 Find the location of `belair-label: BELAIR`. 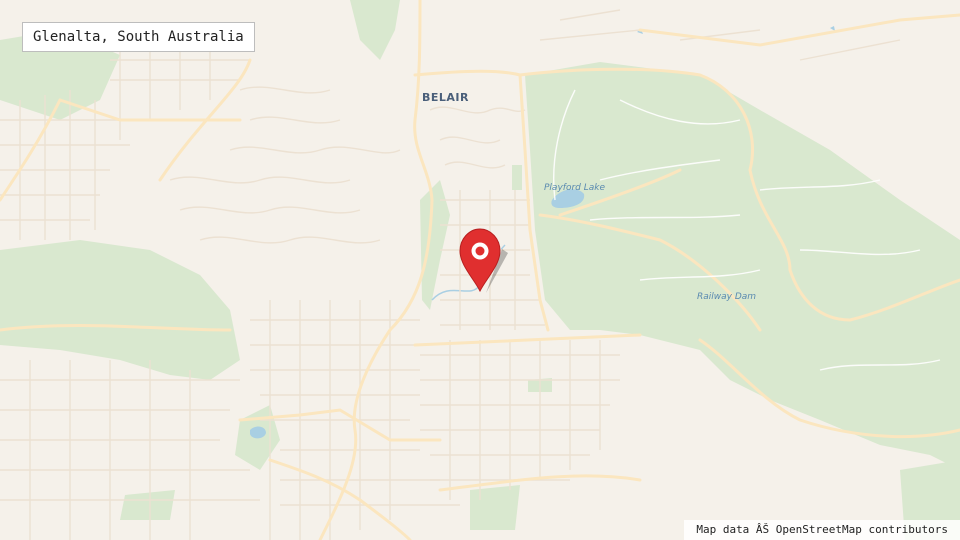

belair-label: BELAIR is located at coordinates (445, 97).